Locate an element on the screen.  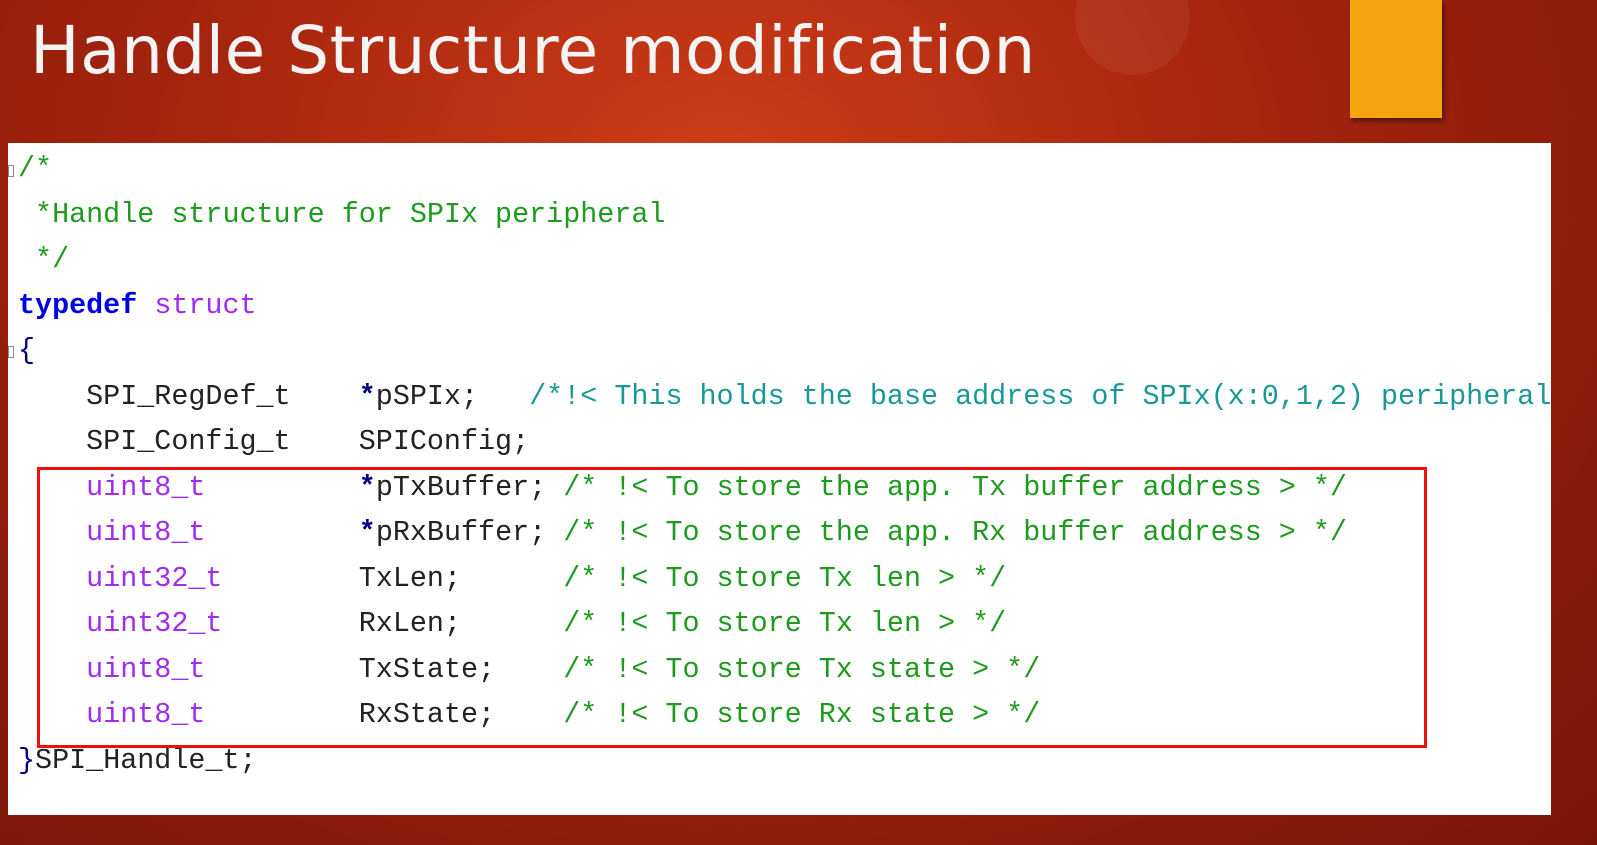
code-token: struct is located at coordinates (205, 305).